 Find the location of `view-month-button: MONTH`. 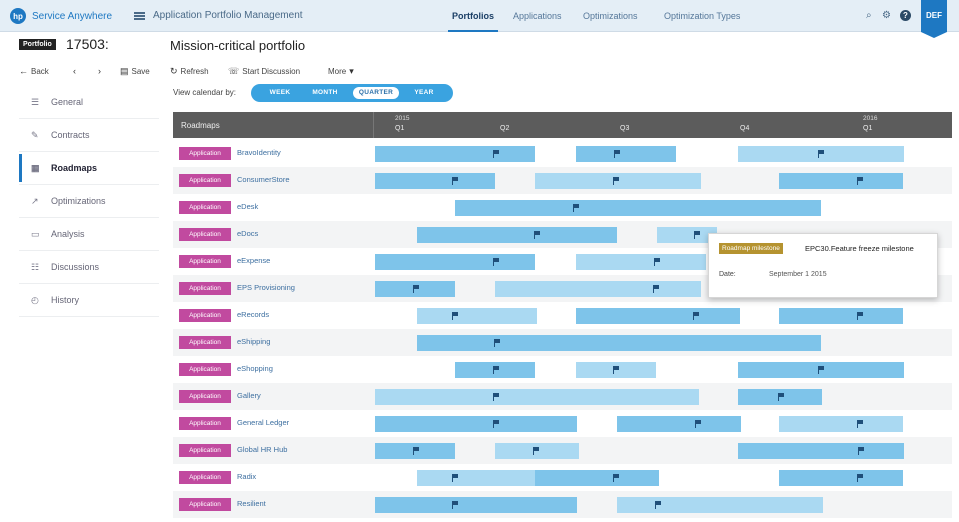

view-month-button: MONTH is located at coordinates (325, 93).